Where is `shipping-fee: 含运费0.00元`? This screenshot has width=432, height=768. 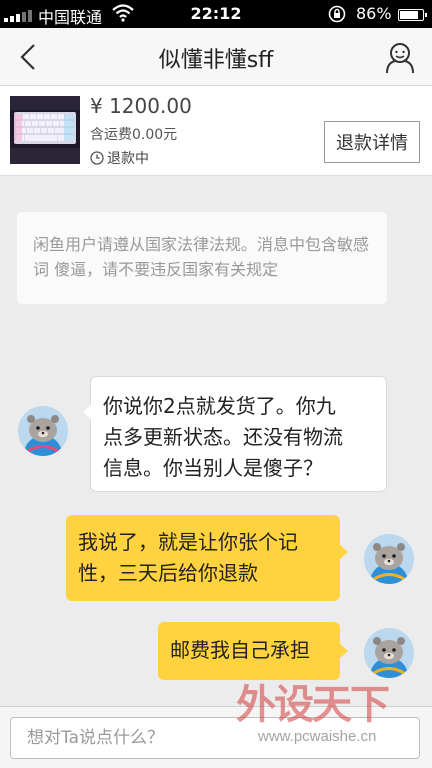
shipping-fee: 含运费0.00元 is located at coordinates (134, 135).